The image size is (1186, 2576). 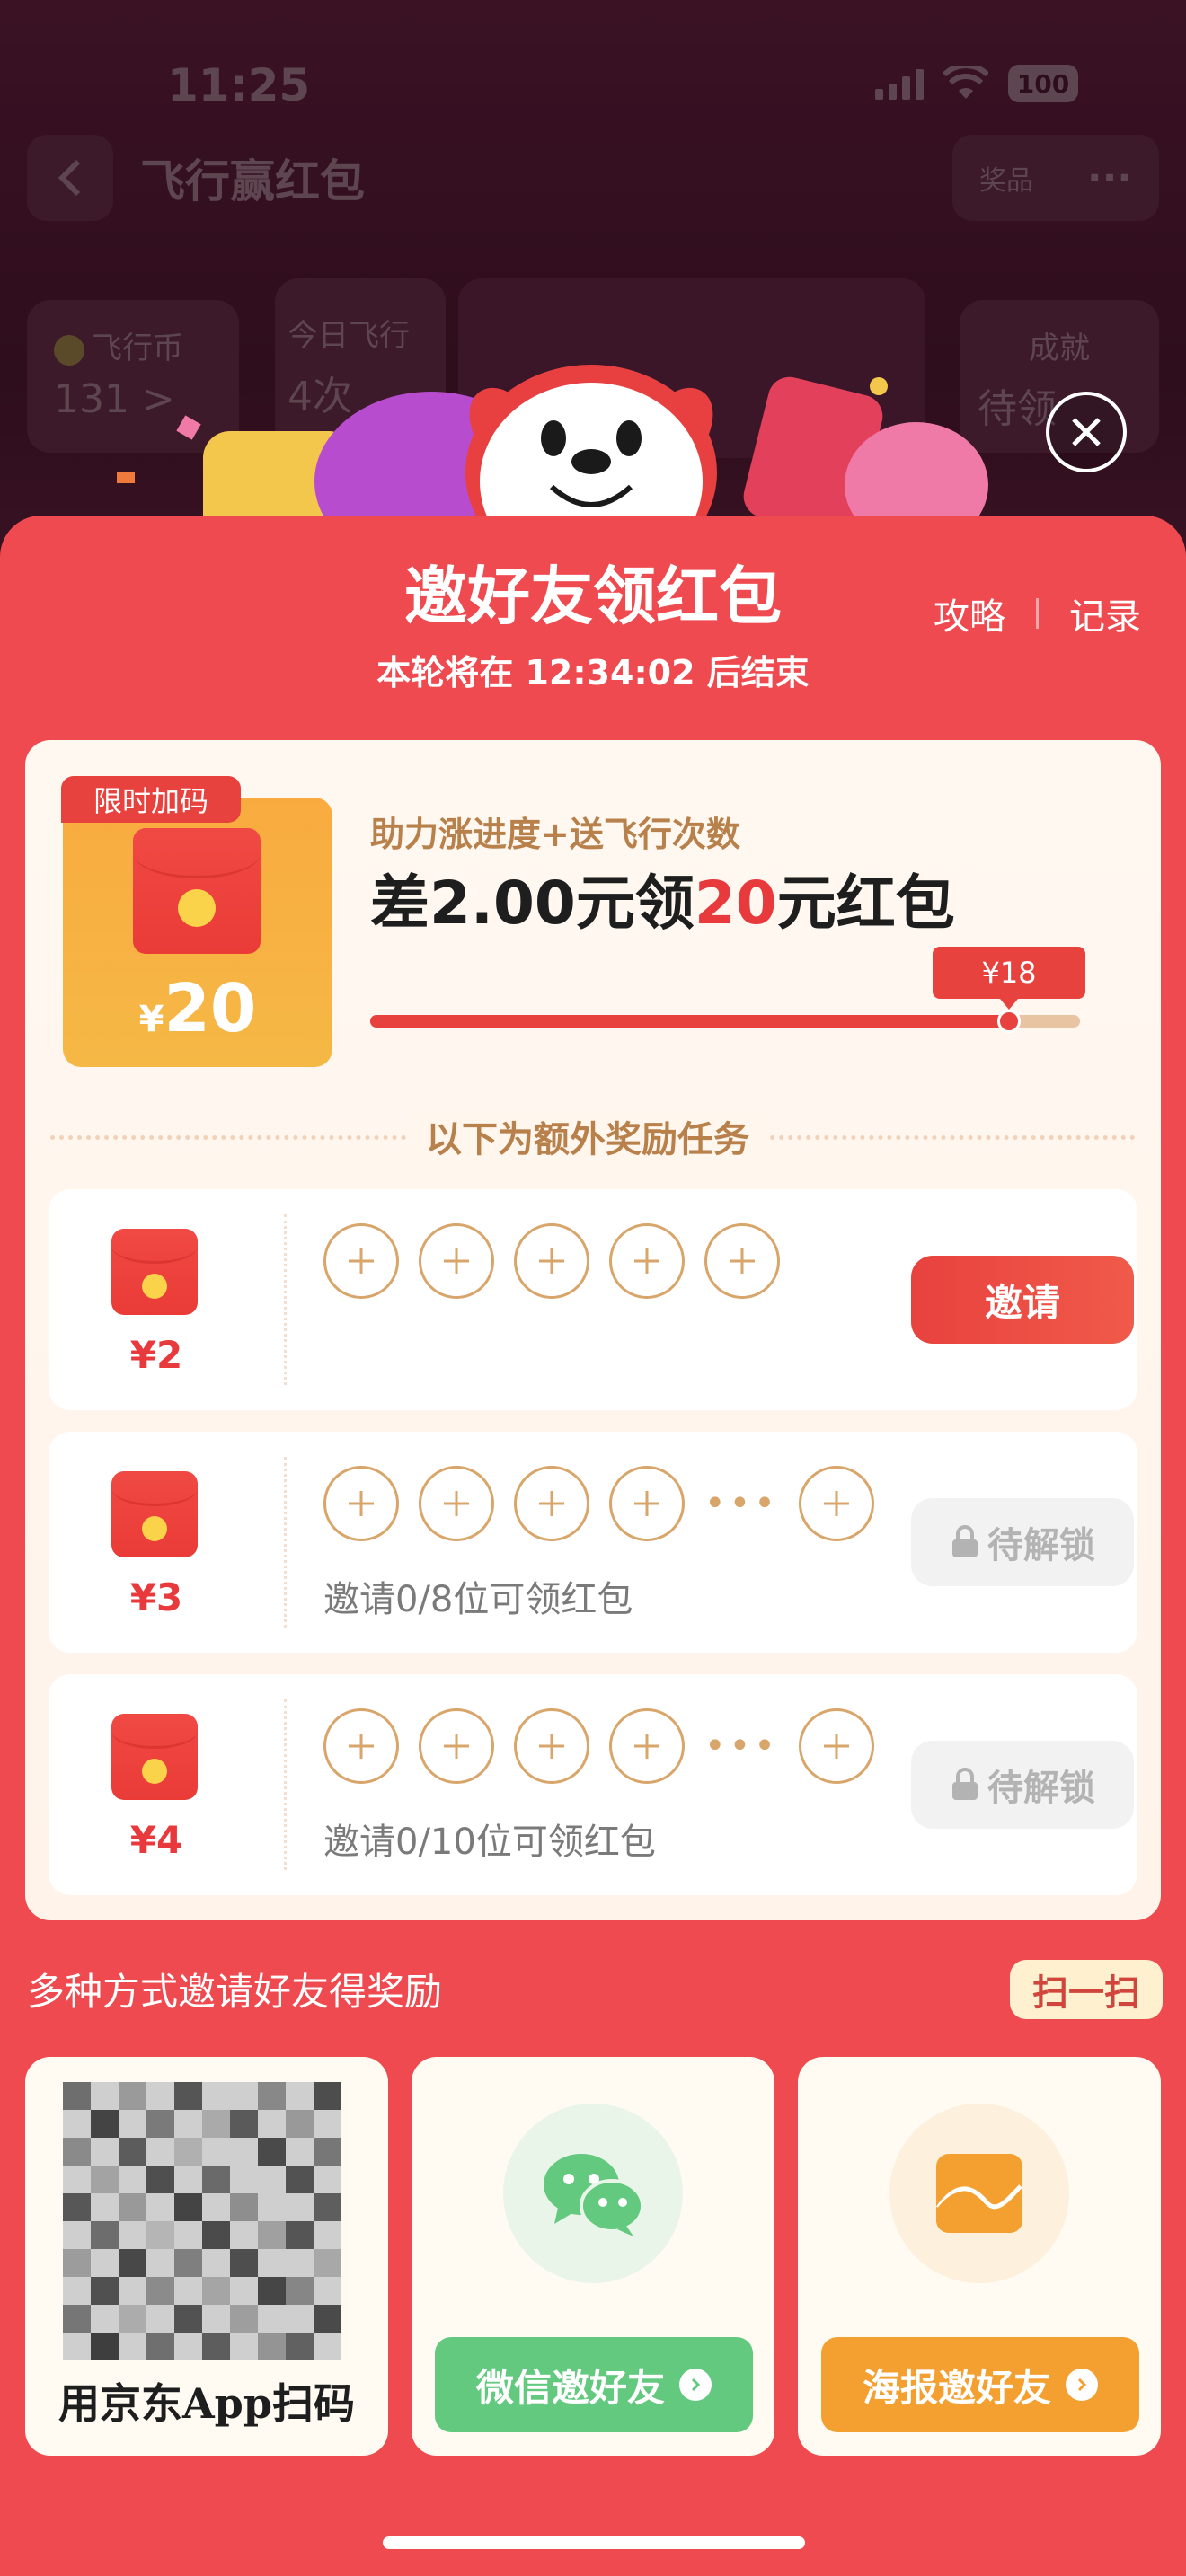 I want to click on task-hint: 邀请0/8位可领红包, so click(x=478, y=1599).